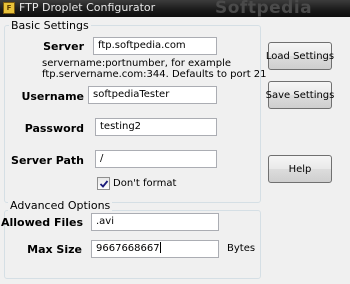 This screenshot has width=350, height=284. Describe the element at coordinates (155, 222) in the screenshot. I see `allowed-files-input: .avi` at that location.